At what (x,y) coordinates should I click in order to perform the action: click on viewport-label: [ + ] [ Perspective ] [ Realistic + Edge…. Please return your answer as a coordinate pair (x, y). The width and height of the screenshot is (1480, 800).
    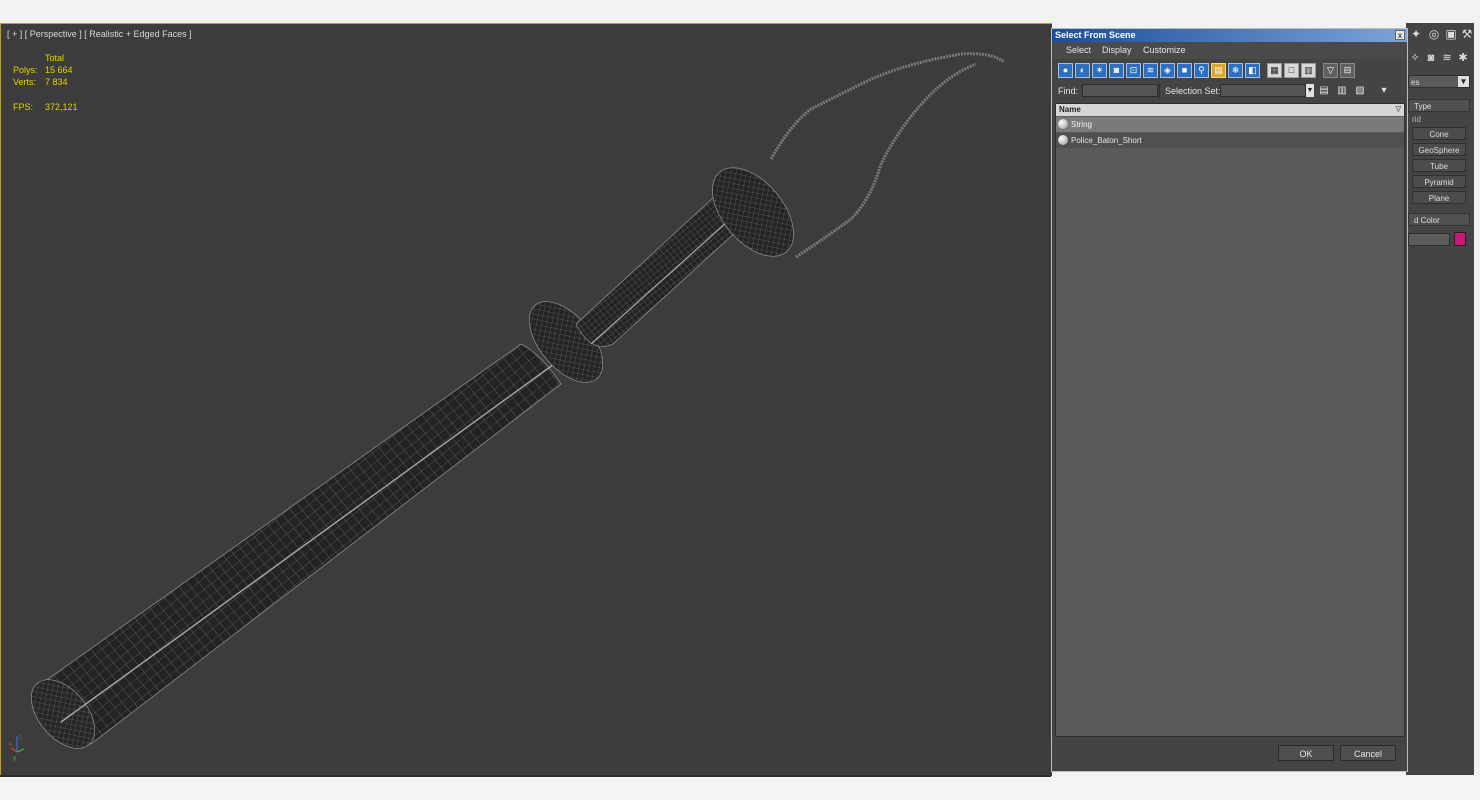
    Looking at the image, I should click on (99, 34).